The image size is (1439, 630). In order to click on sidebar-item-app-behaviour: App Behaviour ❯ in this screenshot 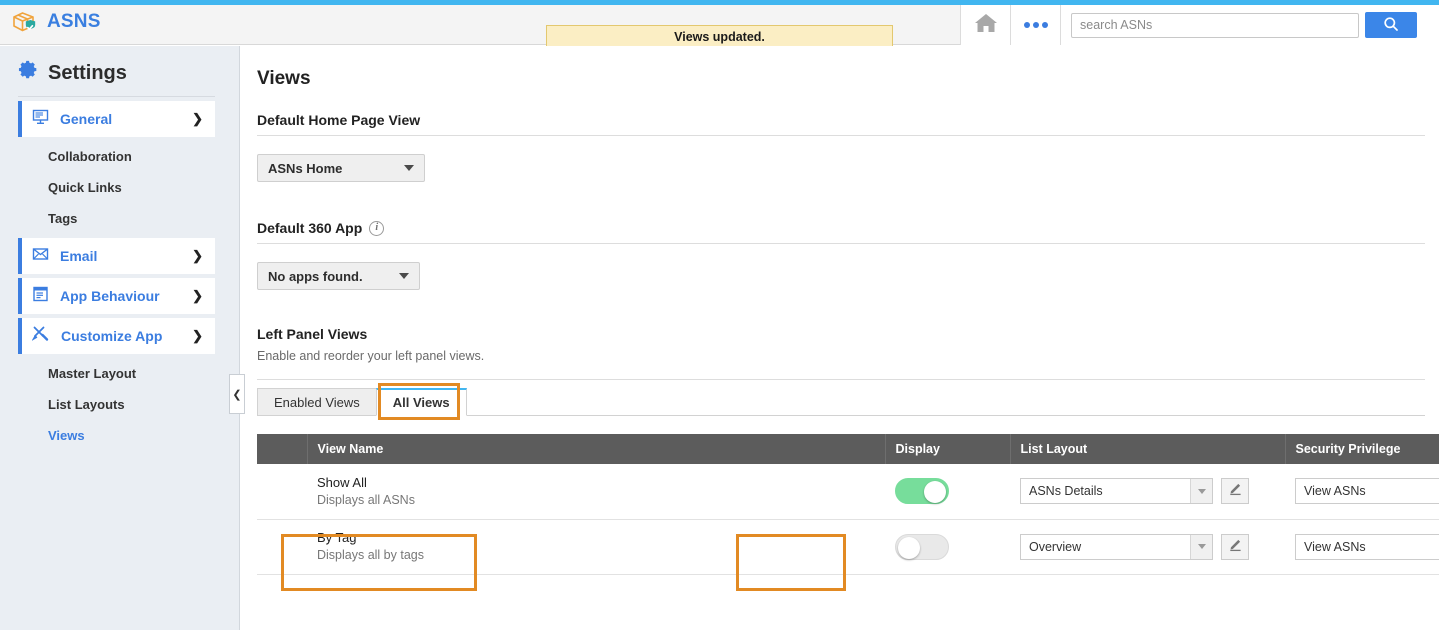, I will do `click(116, 296)`.